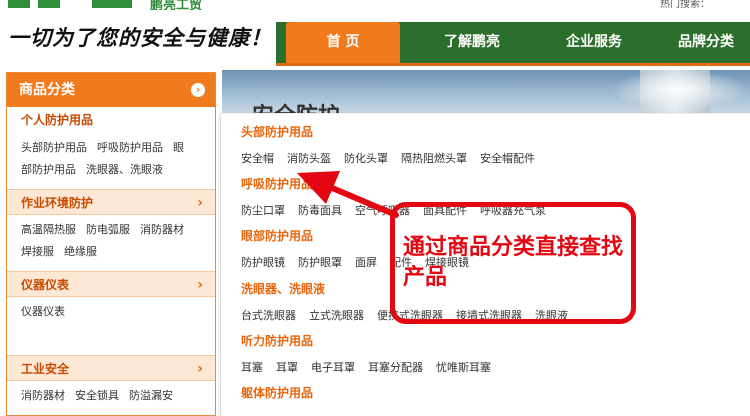  I want to click on category-header-label: 商品分类, so click(47, 90).